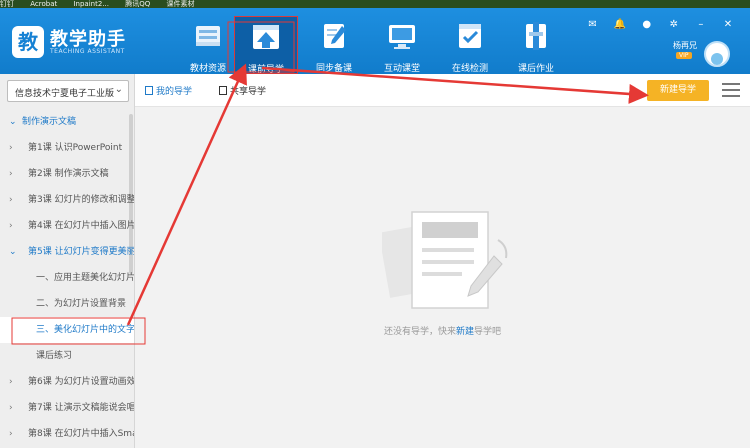 Image resolution: width=750 pixels, height=448 pixels. I want to click on nav-textbook-resources: 教材资源, so click(208, 45).